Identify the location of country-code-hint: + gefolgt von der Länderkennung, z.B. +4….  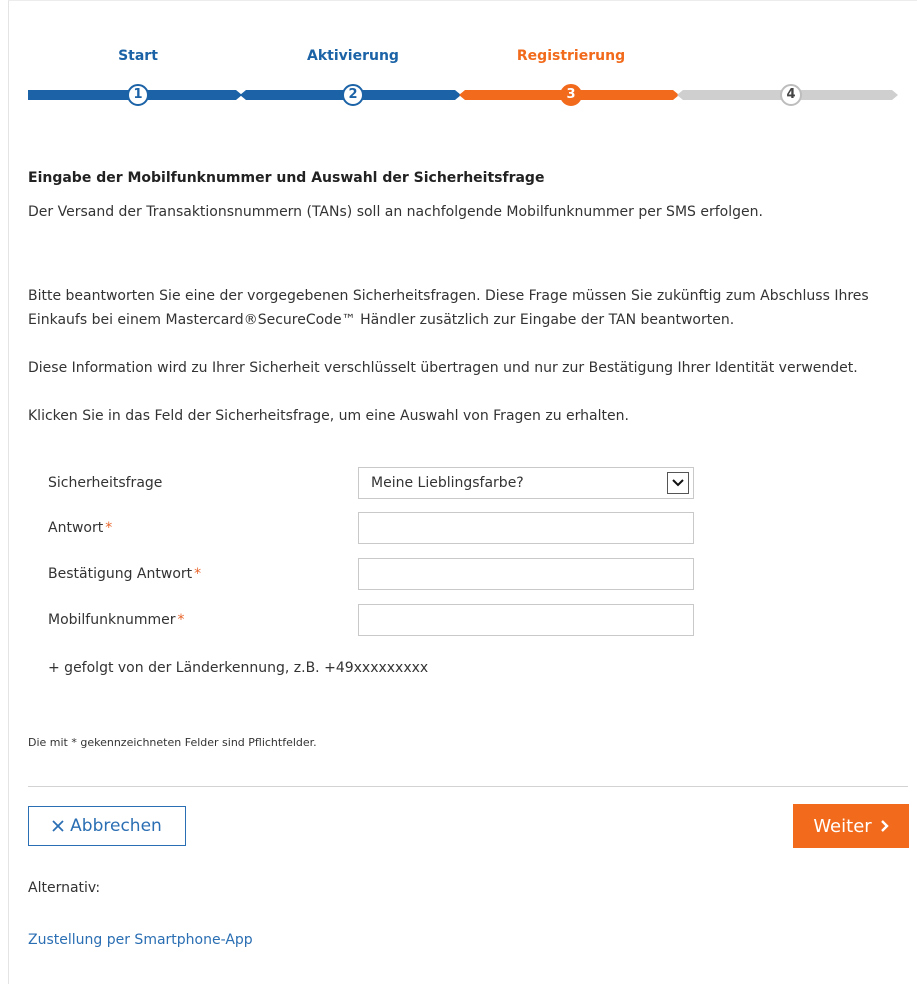
(238, 668).